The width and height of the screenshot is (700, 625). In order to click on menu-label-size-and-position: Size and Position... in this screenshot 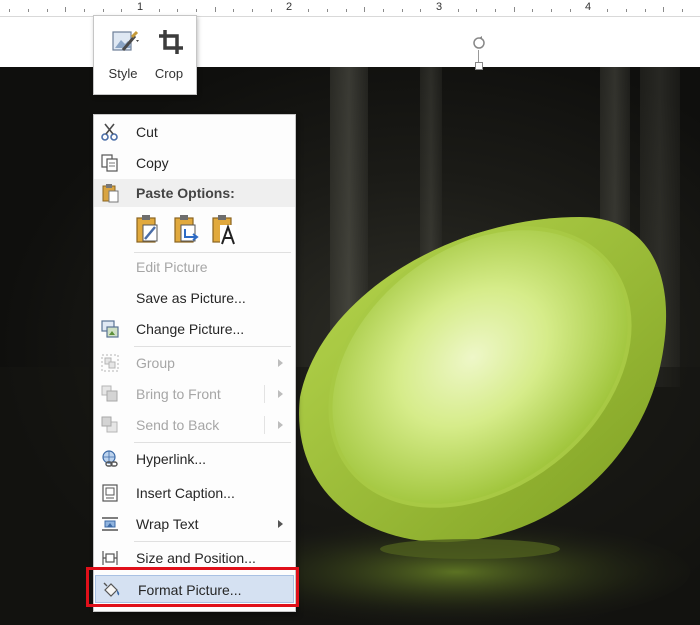, I will do `click(196, 558)`.